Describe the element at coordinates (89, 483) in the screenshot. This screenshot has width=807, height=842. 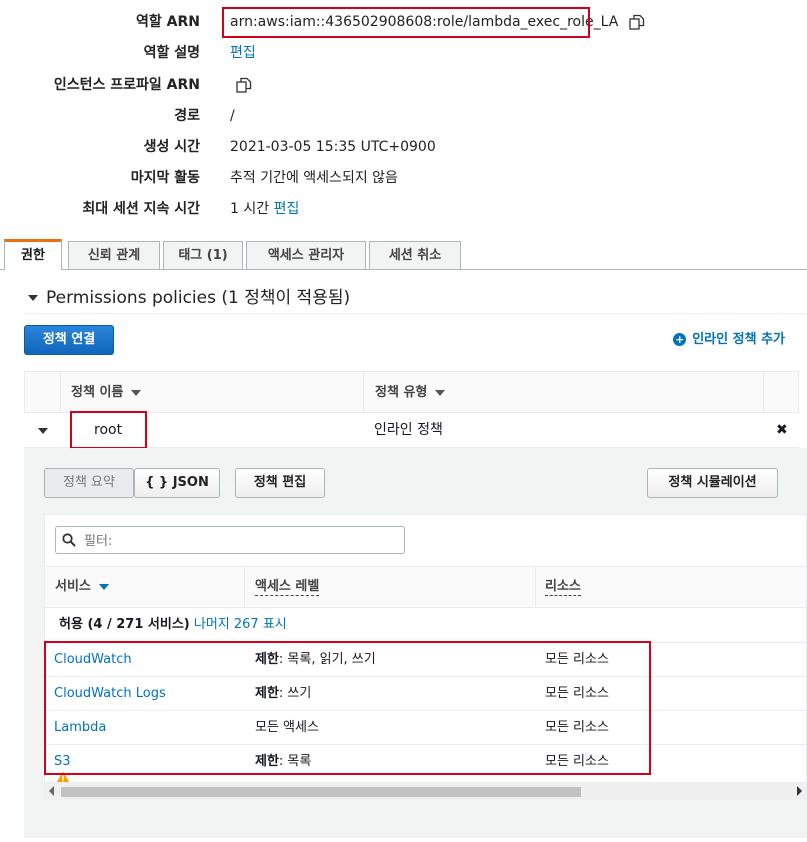
I see `policy-summary-button: 정책 요약` at that location.